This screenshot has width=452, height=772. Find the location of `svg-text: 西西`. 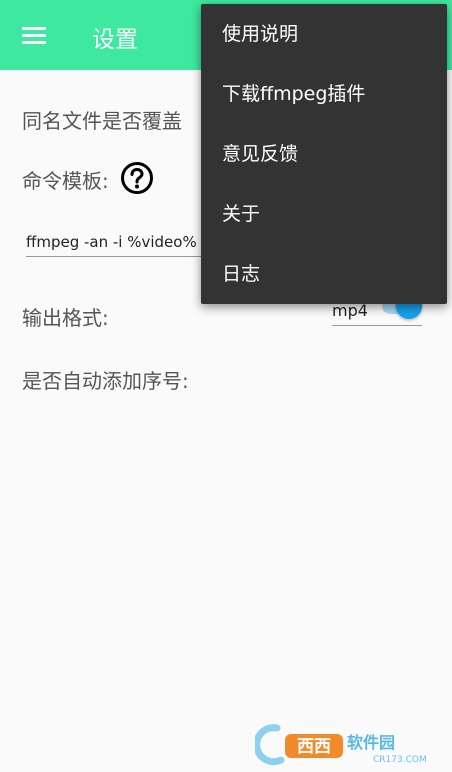

svg-text: 西西 is located at coordinates (314, 747).